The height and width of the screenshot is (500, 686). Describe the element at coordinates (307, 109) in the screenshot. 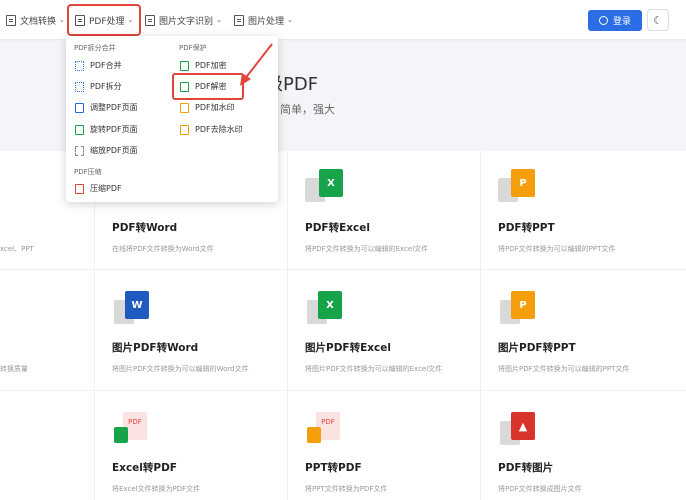

I see `hero-subtitle: 简单，强大` at that location.